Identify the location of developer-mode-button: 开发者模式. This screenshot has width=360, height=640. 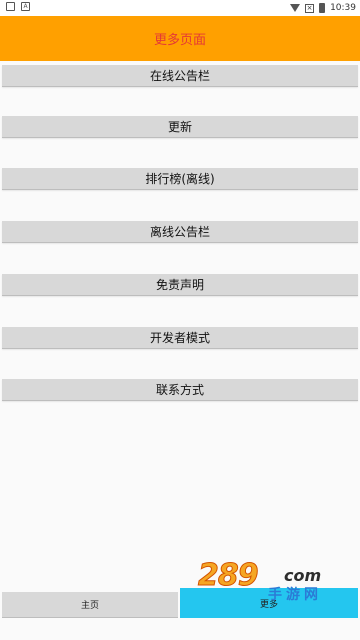
(180, 338).